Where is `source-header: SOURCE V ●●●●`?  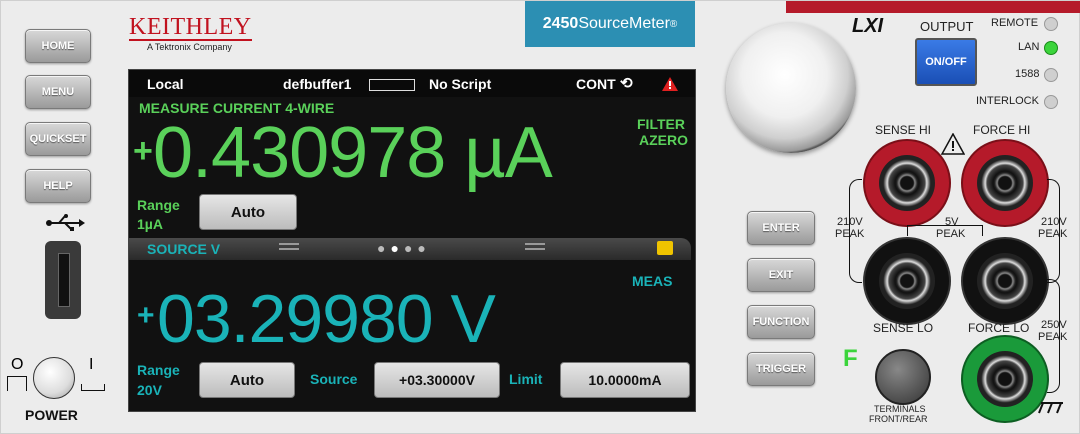 source-header: SOURCE V ●●●● is located at coordinates (410, 249).